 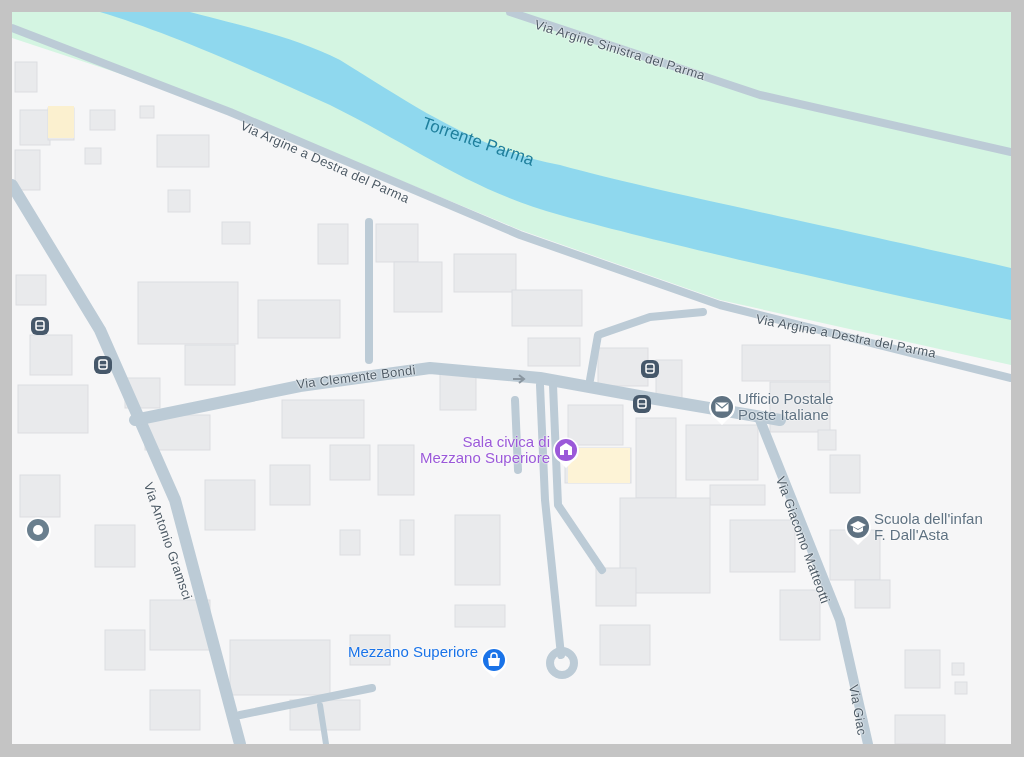 What do you see at coordinates (858, 710) in the screenshot?
I see `street-label: Via Giac` at bounding box center [858, 710].